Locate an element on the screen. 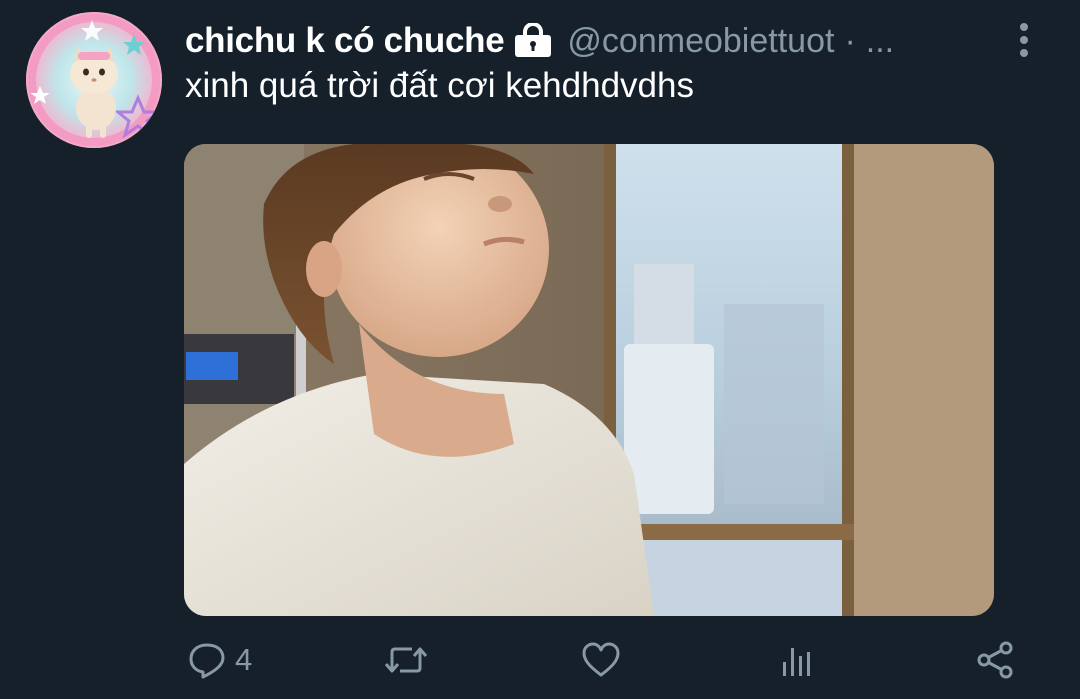 The width and height of the screenshot is (1080, 699). vertical-ellipsis-icon is located at coordinates (1024, 40).